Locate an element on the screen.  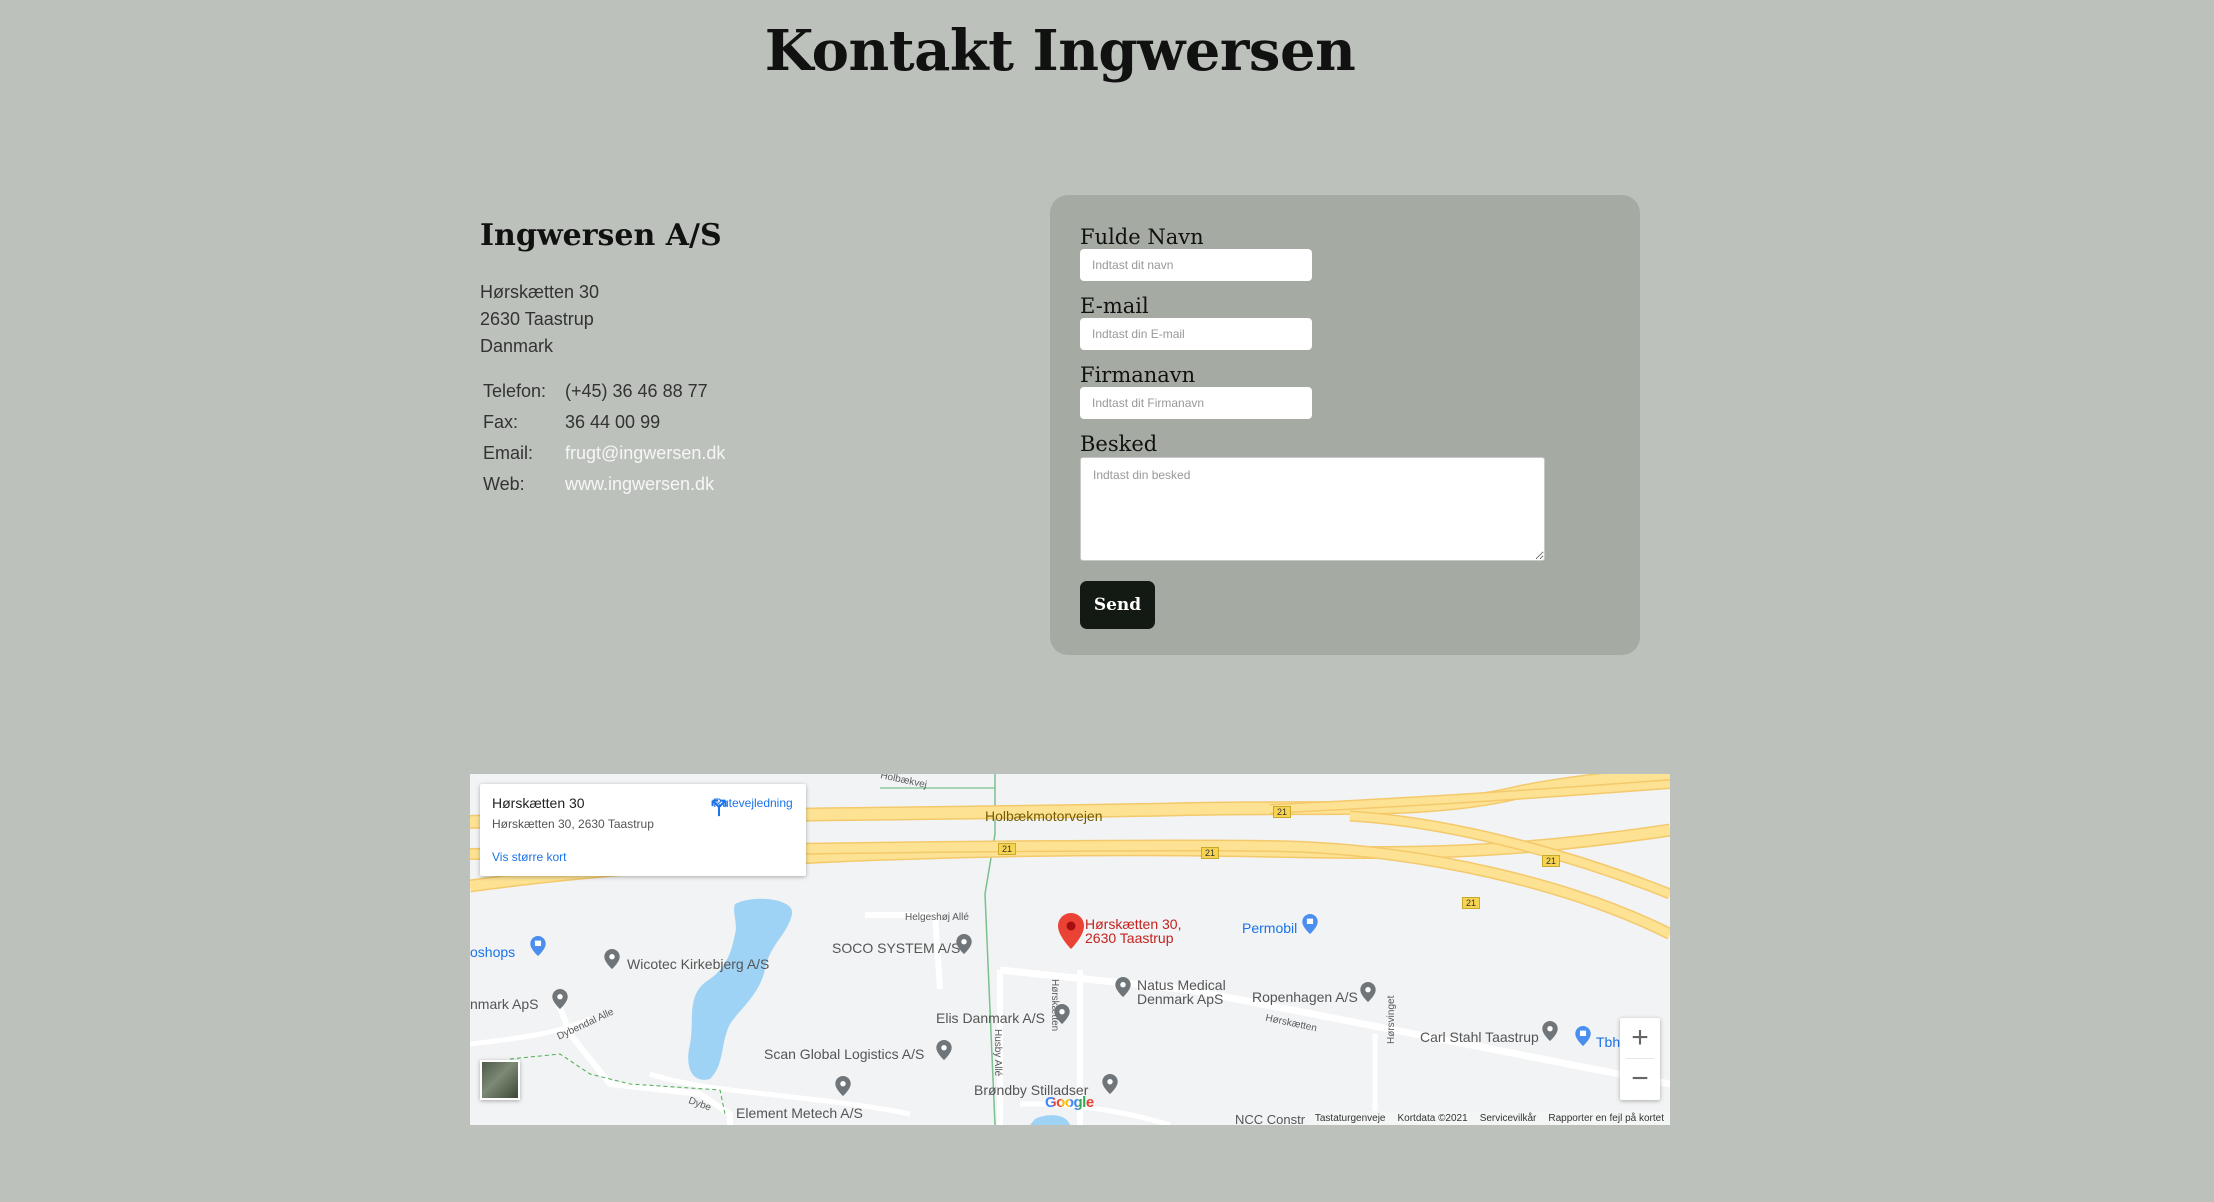
company-label: Firmanavn is located at coordinates (1138, 375).